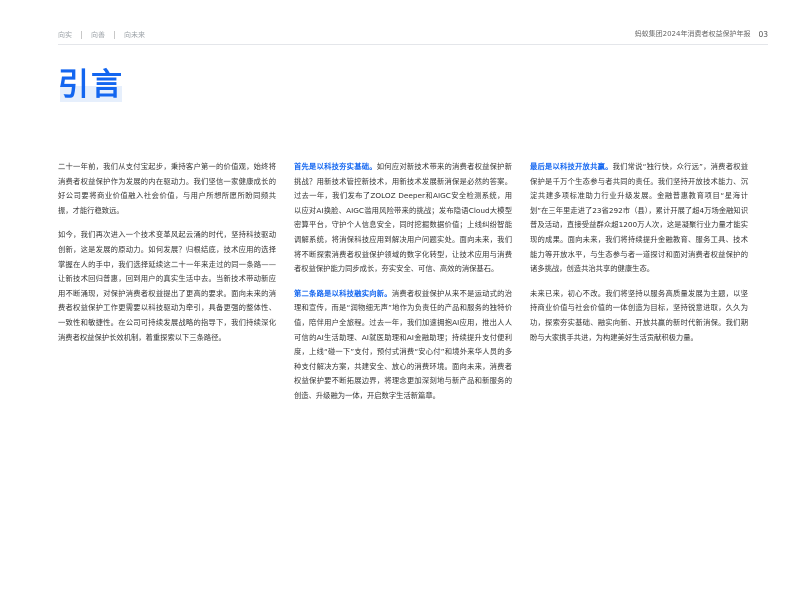 This screenshot has height=596, width=808. I want to click on page-title: 引言, so click(91, 85).